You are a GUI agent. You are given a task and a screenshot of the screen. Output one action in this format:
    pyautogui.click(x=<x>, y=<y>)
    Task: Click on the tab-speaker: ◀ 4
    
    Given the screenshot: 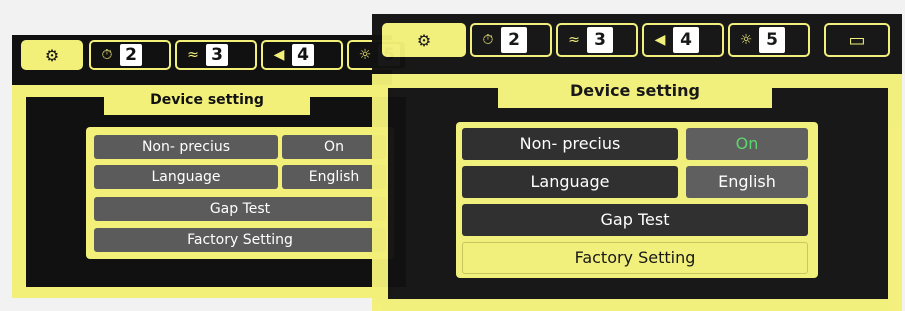 What is the action you would take?
    pyautogui.click(x=302, y=55)
    